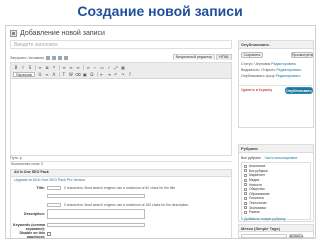 The height and width of the screenshot is (240, 320). Describe the element at coordinates (280, 158) in the screenshot. I see `tab-popular-categories: Часто используемые` at that location.